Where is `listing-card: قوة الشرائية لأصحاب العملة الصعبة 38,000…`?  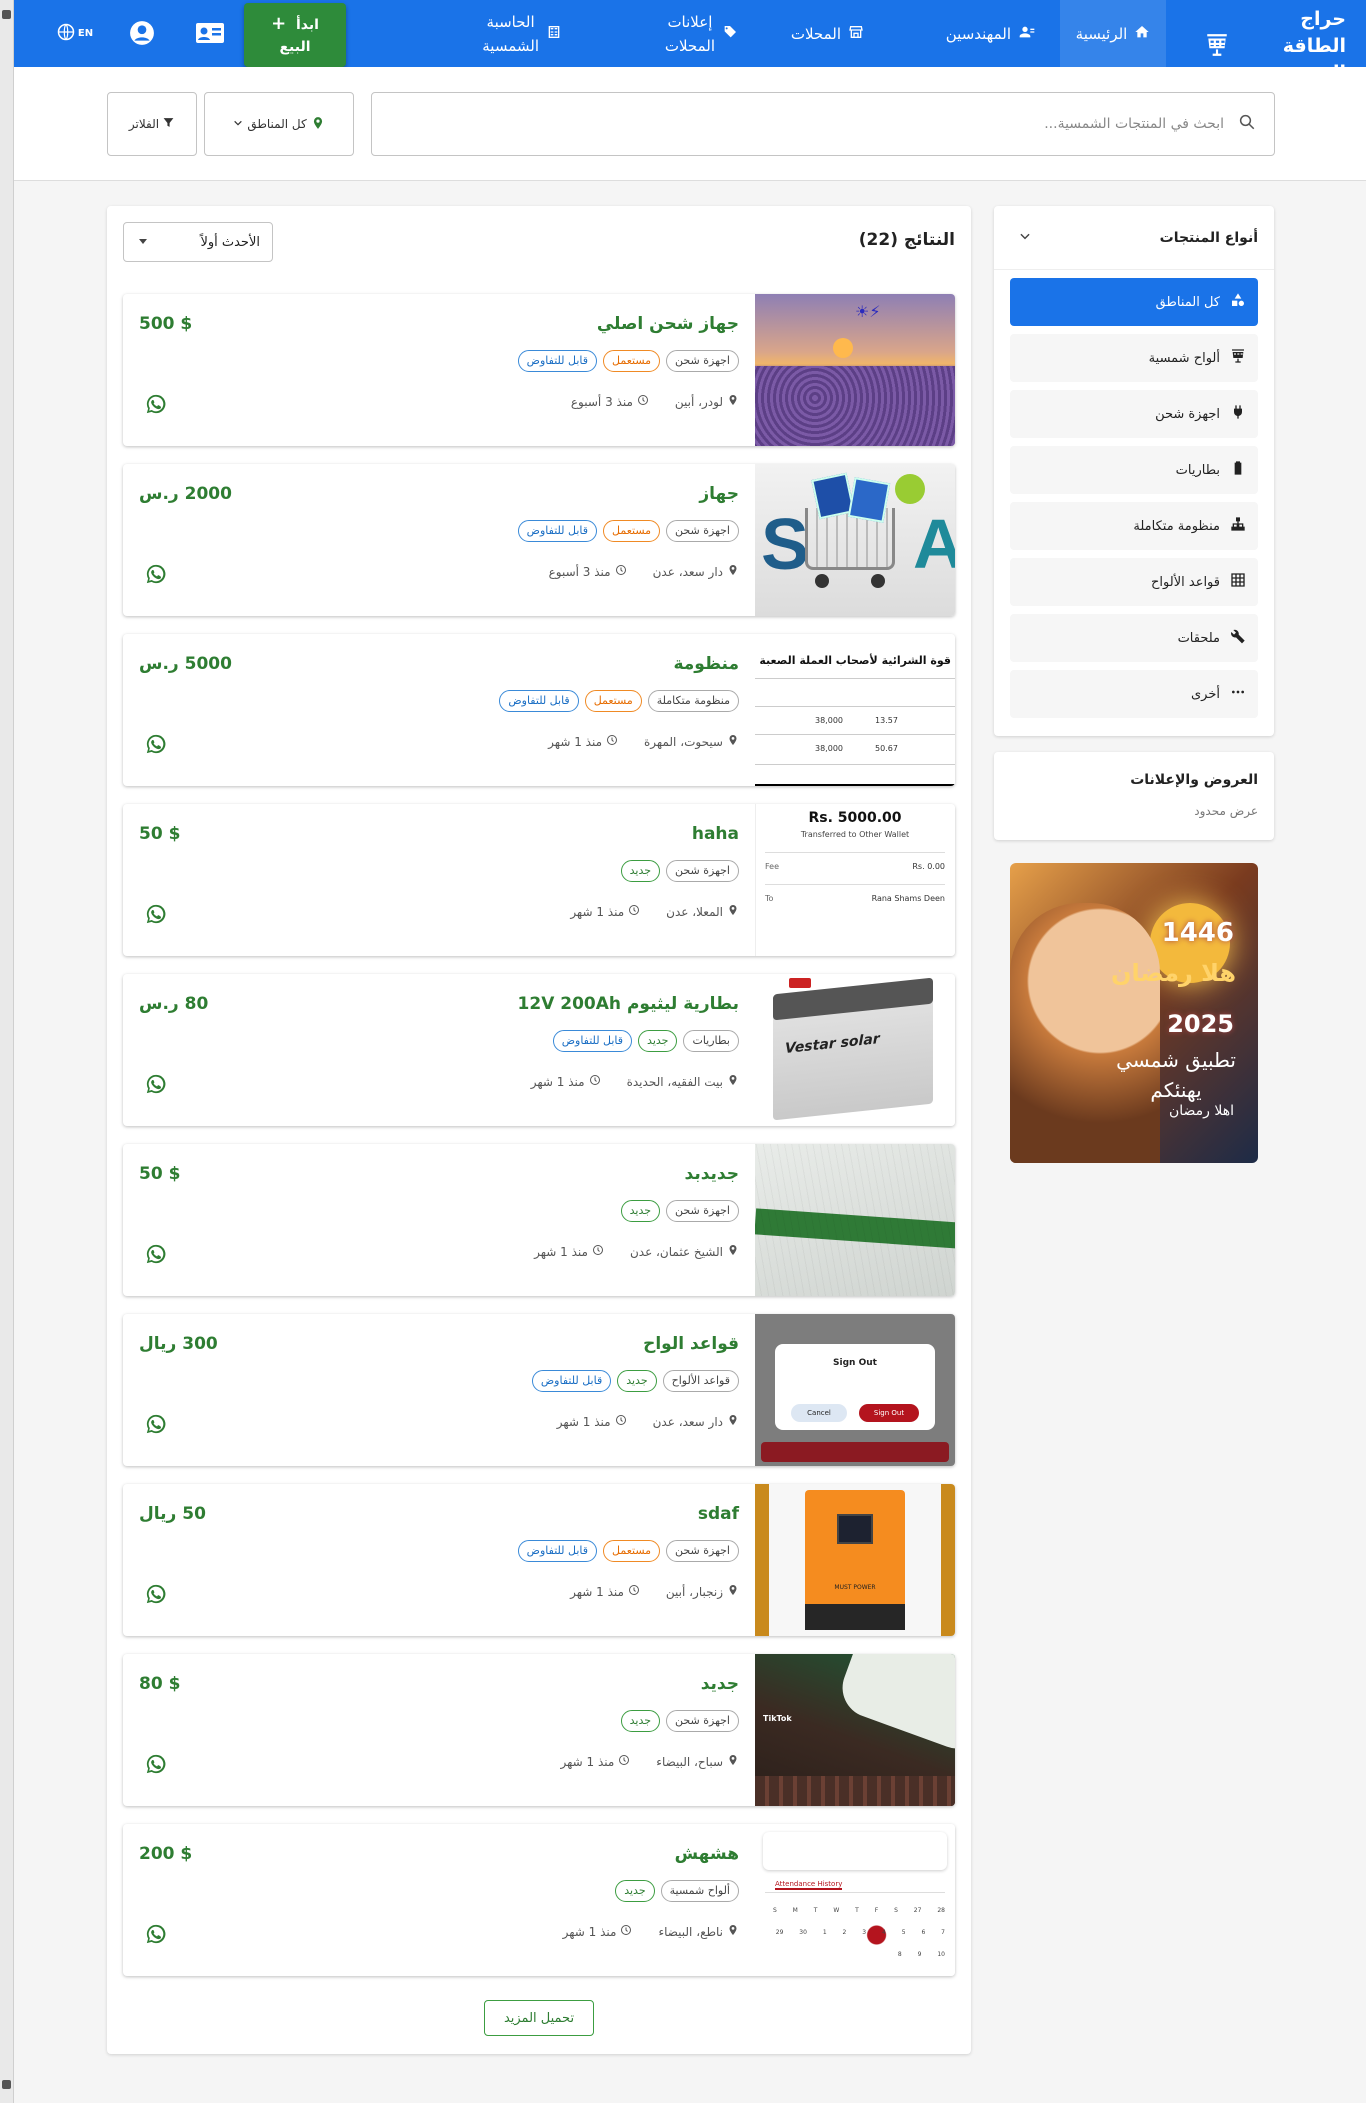
listing-card: قوة الشرائية لأصحاب العملة الصعبة 38,000… is located at coordinates (539, 710).